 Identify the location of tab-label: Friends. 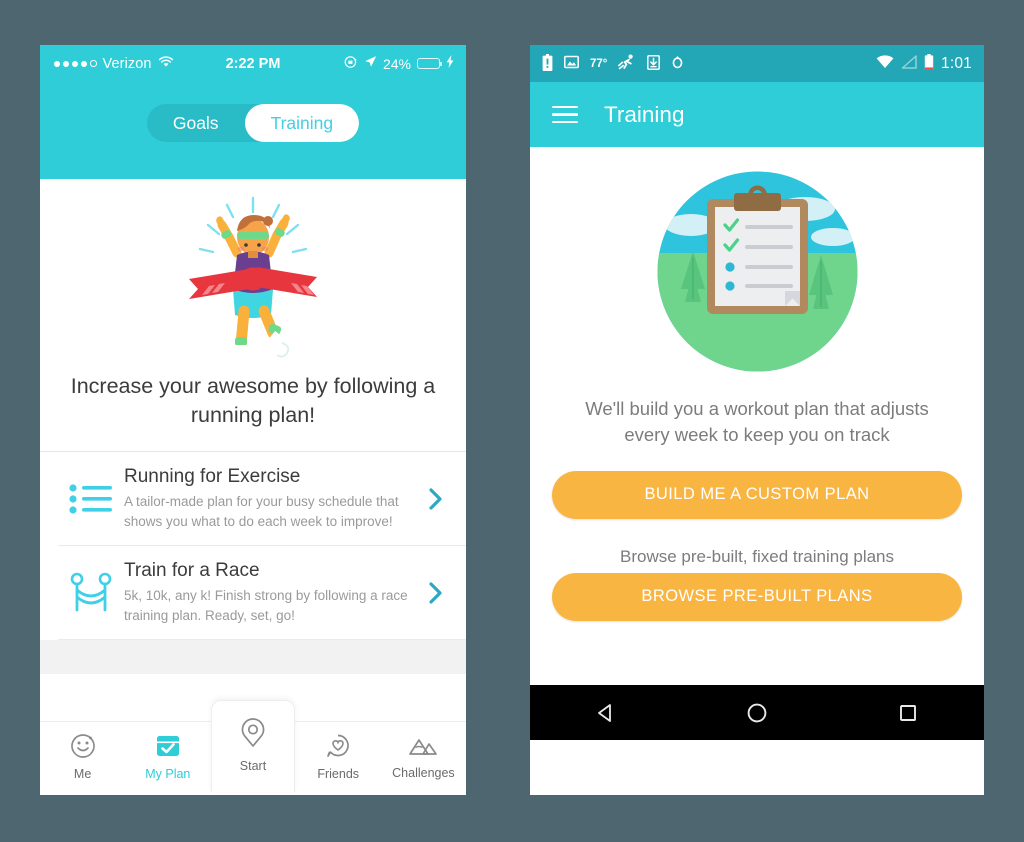
(338, 774).